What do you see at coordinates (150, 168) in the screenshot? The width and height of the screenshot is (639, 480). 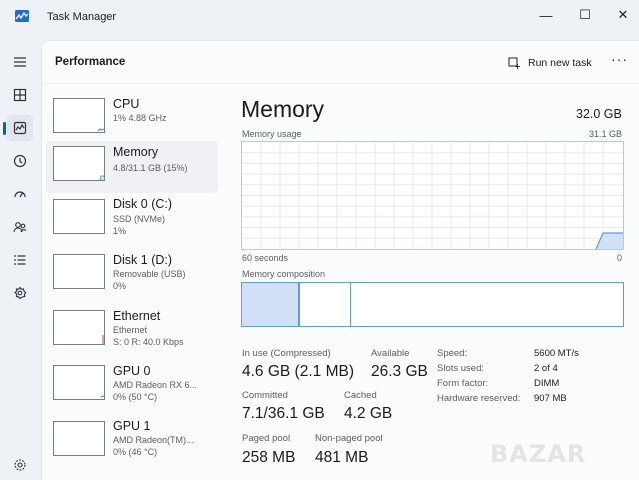 I see `sidebar-item-detail: 4.8/31.1 GB (15%)` at bounding box center [150, 168].